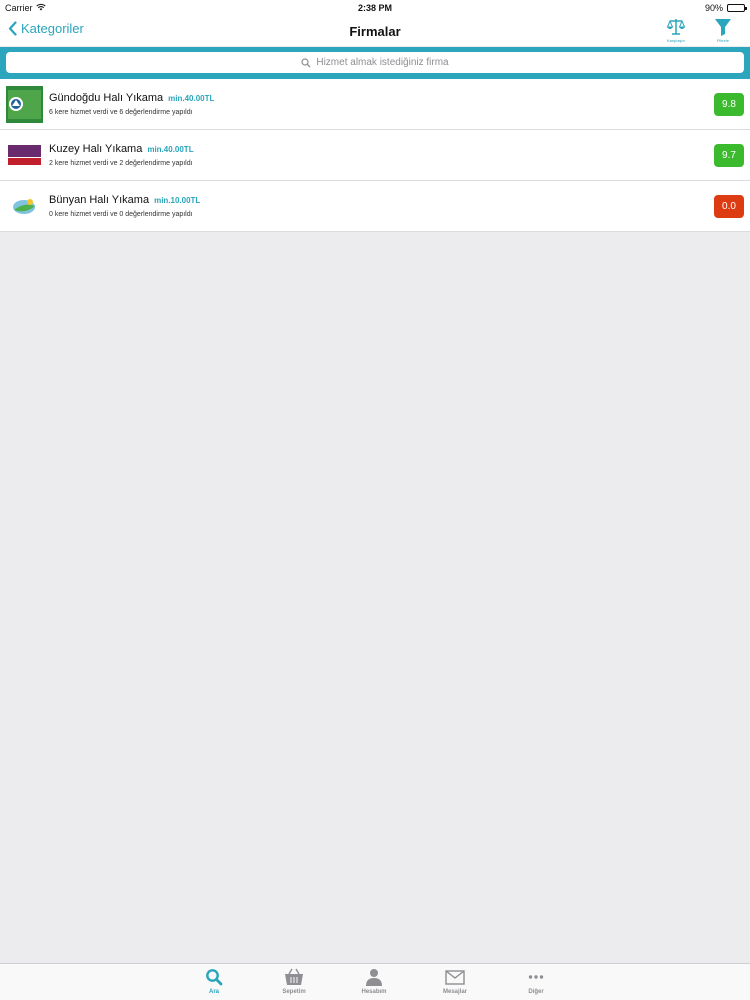 The height and width of the screenshot is (1000, 750). What do you see at coordinates (536, 992) in the screenshot?
I see `tab-label: Diğer` at bounding box center [536, 992].